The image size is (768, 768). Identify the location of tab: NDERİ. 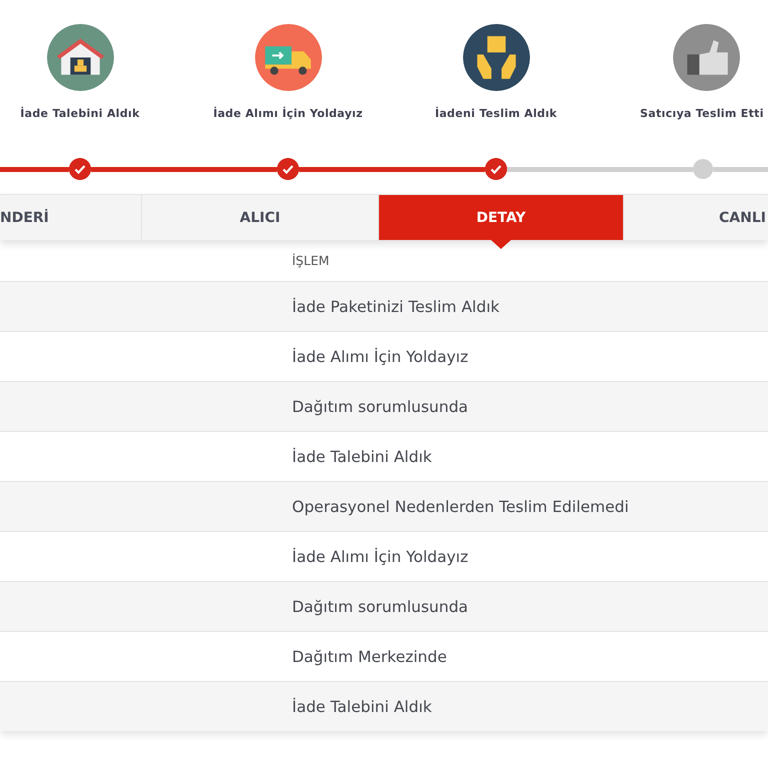
(70, 217).